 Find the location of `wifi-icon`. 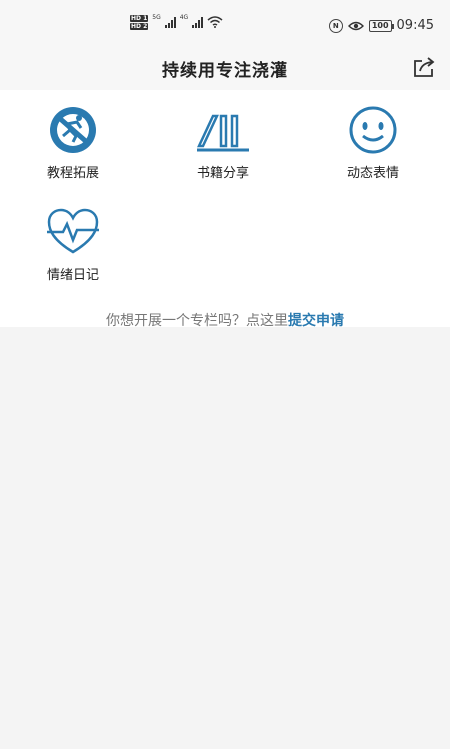

wifi-icon is located at coordinates (215, 22).